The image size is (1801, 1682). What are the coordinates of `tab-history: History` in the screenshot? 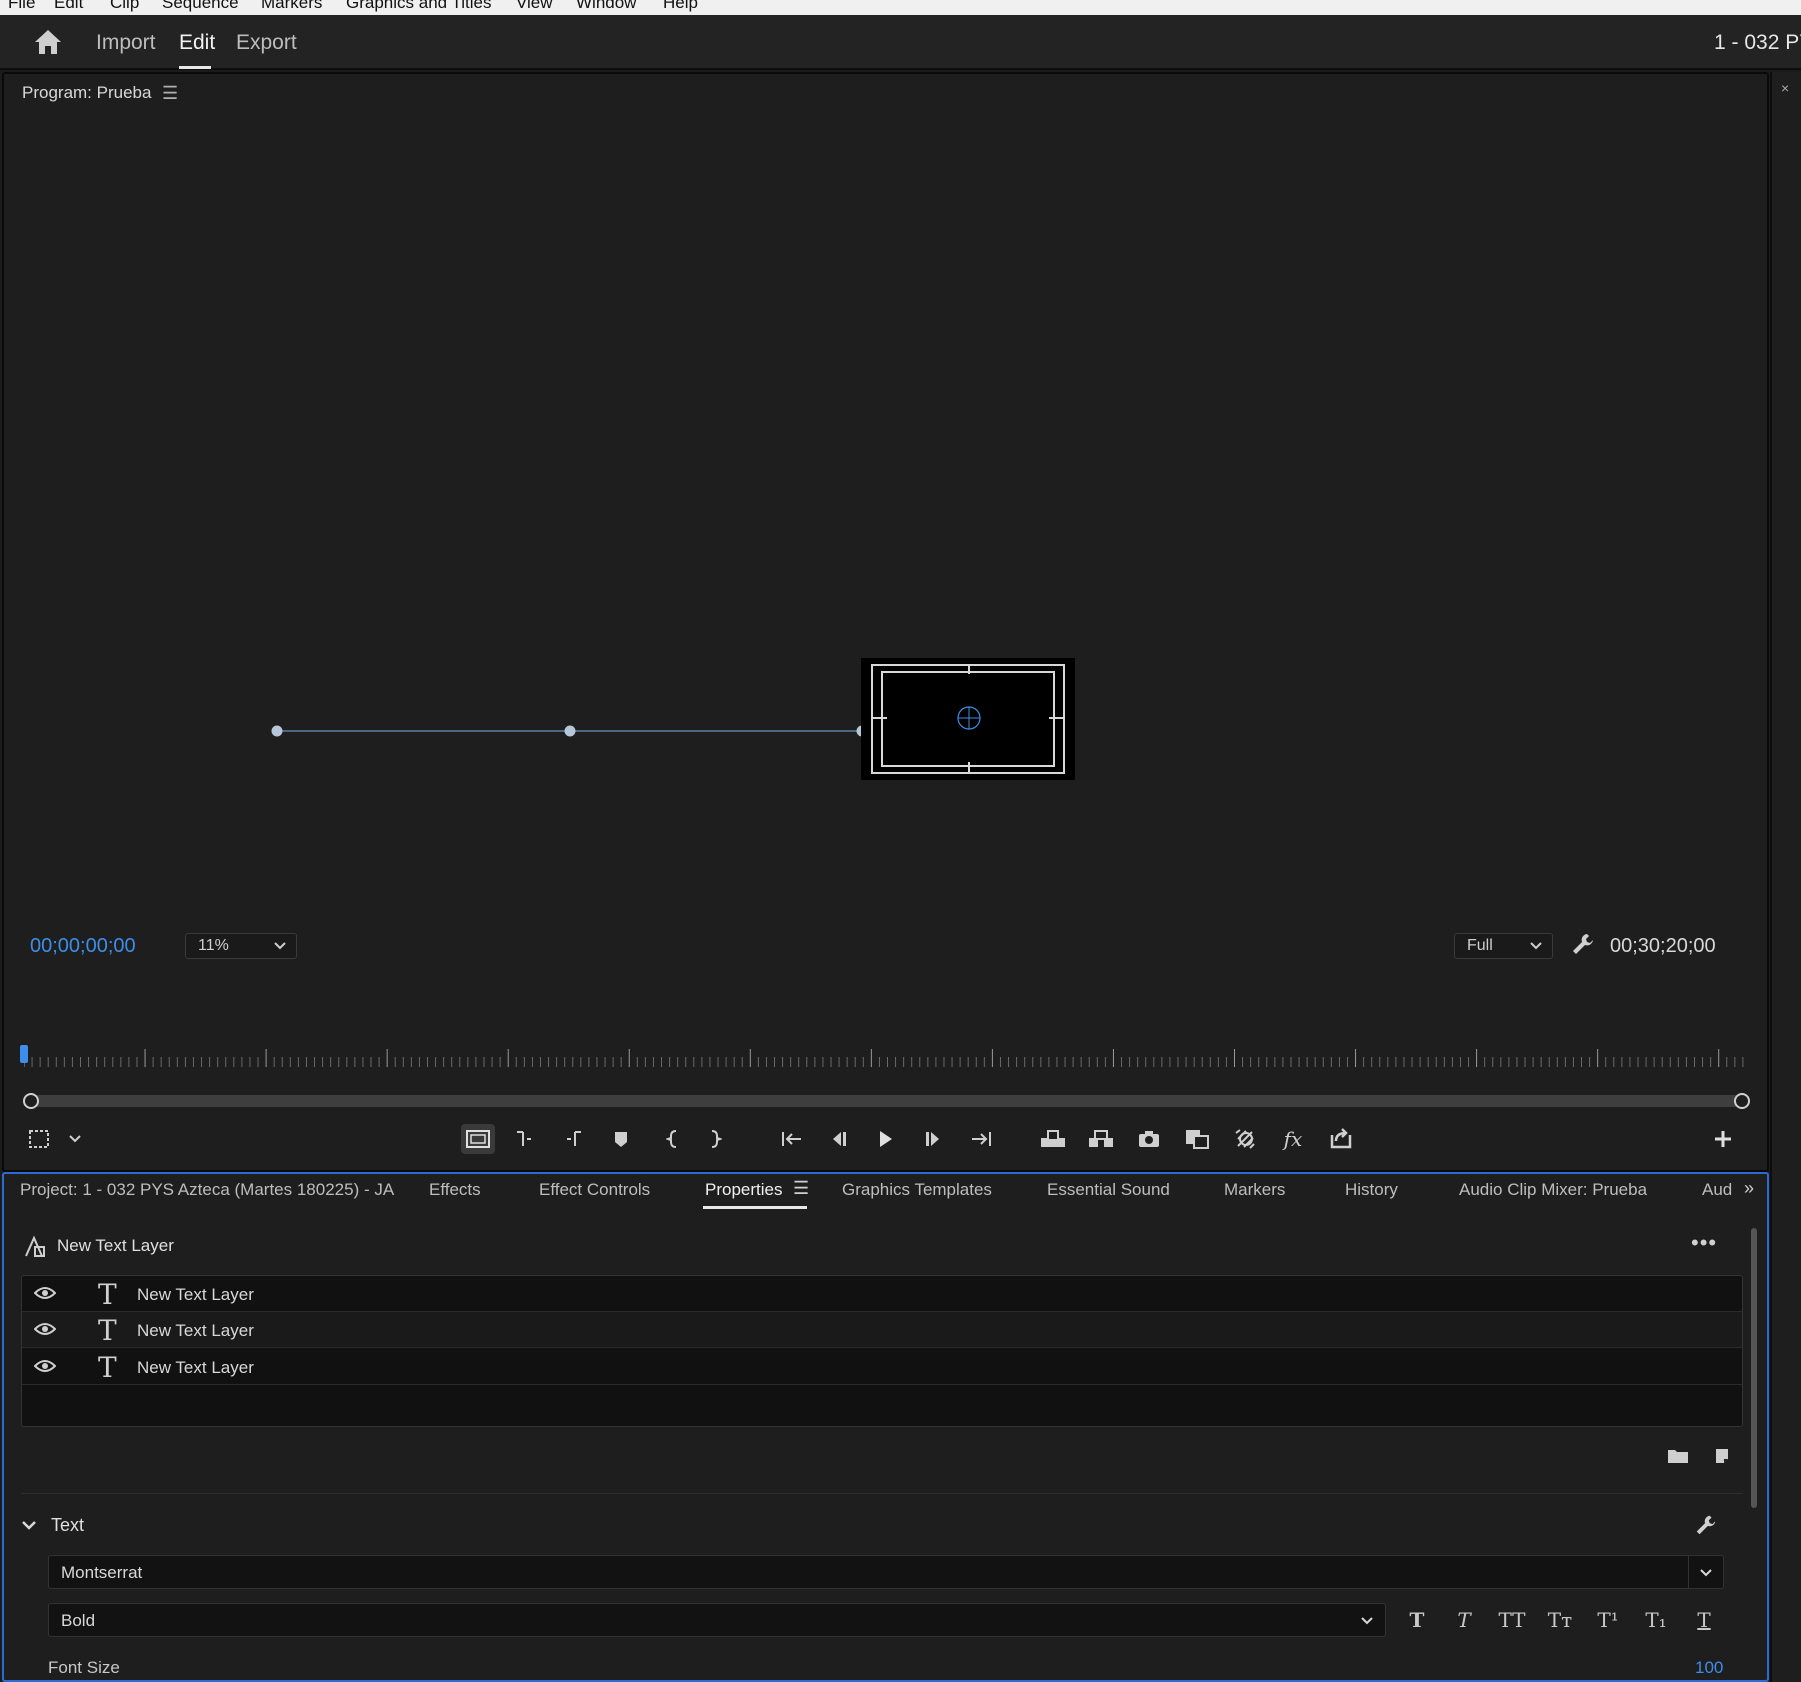 It's located at (1371, 1190).